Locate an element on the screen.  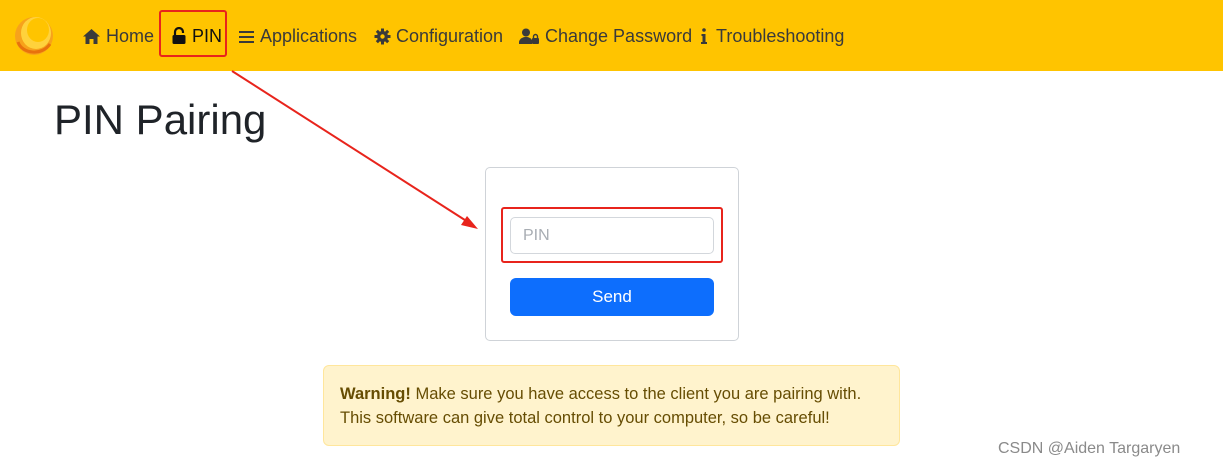
nav-troubleshooting: Troubleshooting is located at coordinates (770, 36).